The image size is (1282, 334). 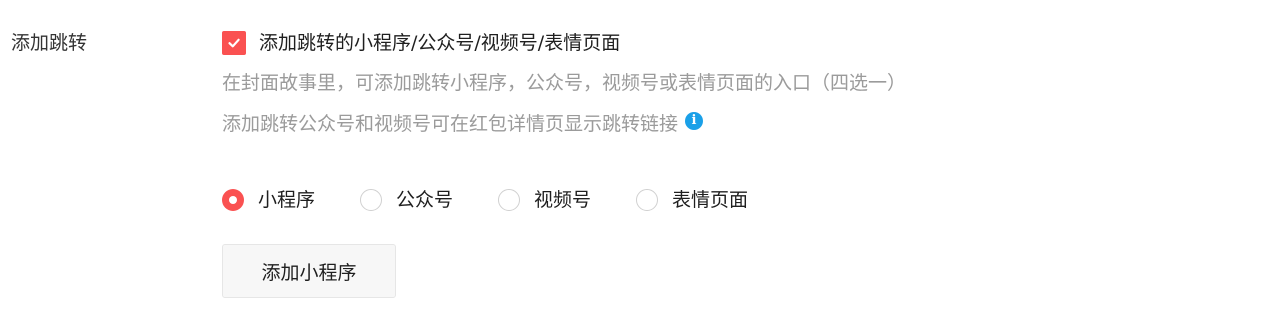 What do you see at coordinates (287, 200) in the screenshot?
I see `radio-label: 小程序` at bounding box center [287, 200].